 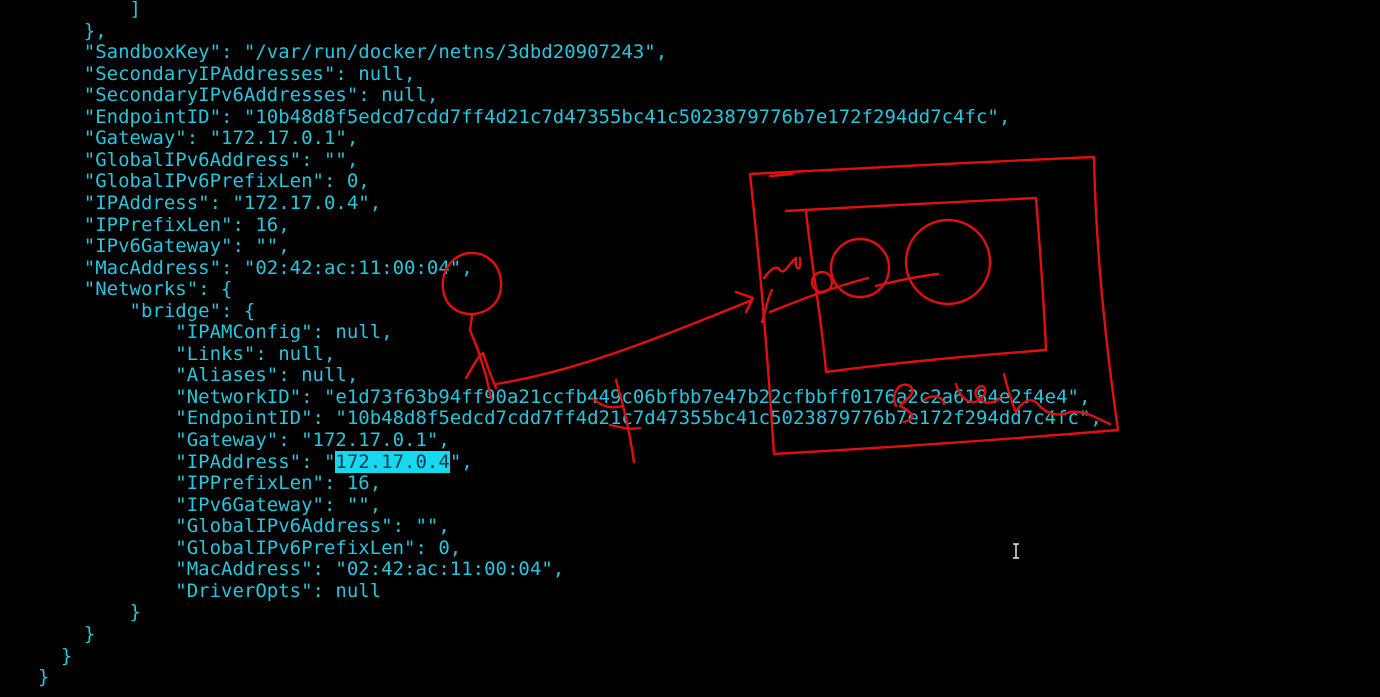 I want to click on veth-scribble, so click(x=781, y=290).